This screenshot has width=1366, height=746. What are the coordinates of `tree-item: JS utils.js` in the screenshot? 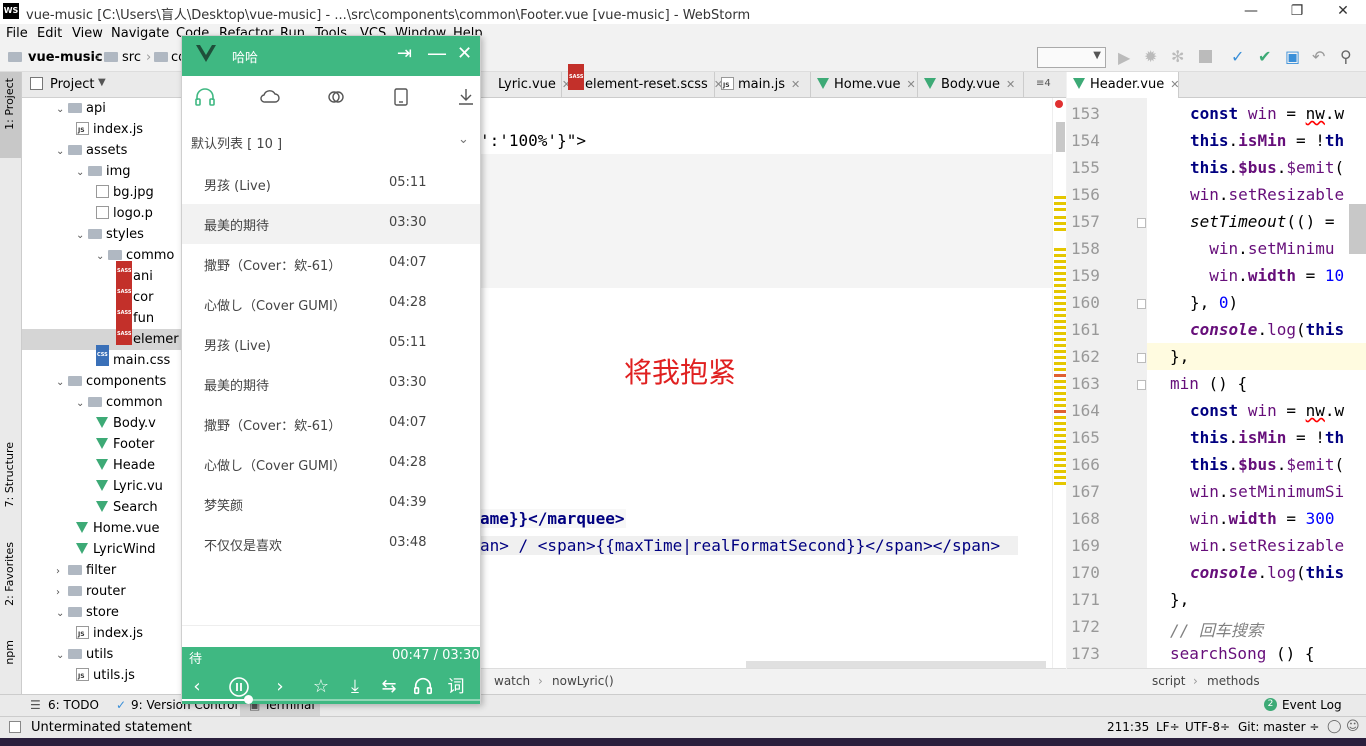 It's located at (105, 675).